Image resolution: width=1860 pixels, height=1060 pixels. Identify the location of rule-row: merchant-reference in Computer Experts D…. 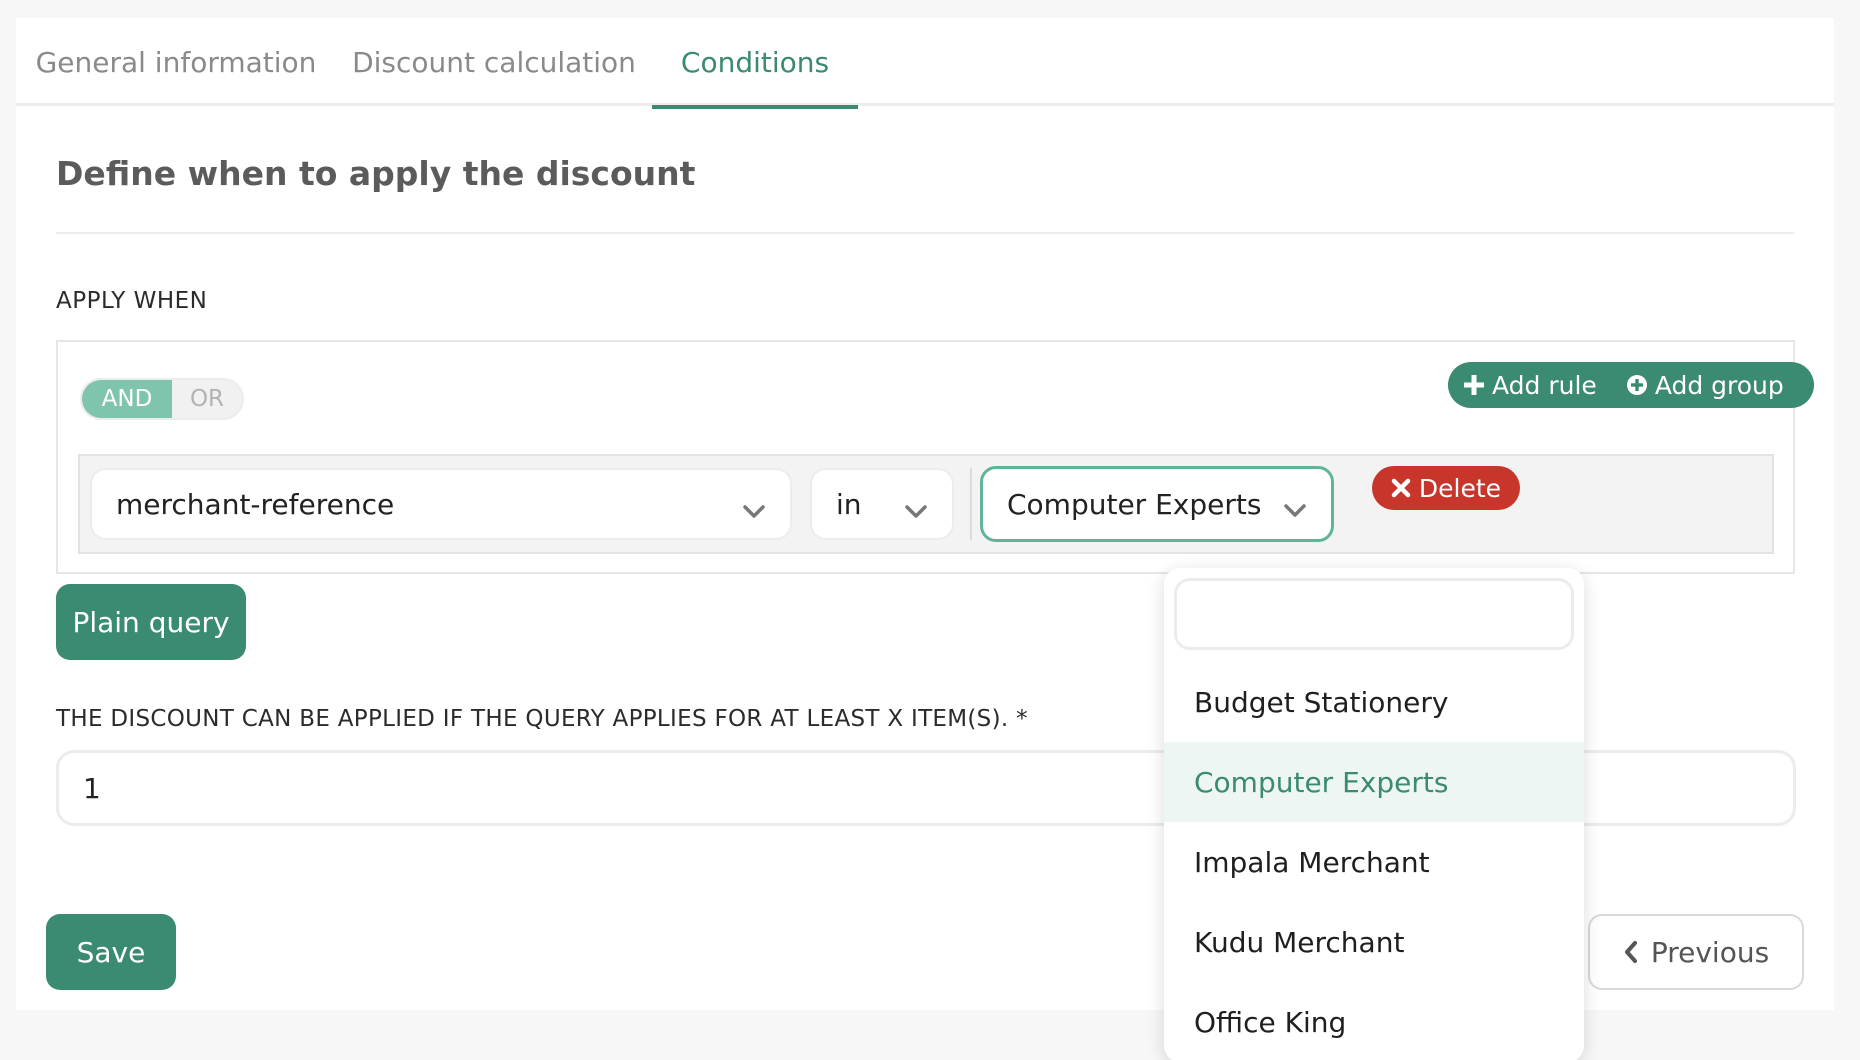
(926, 504).